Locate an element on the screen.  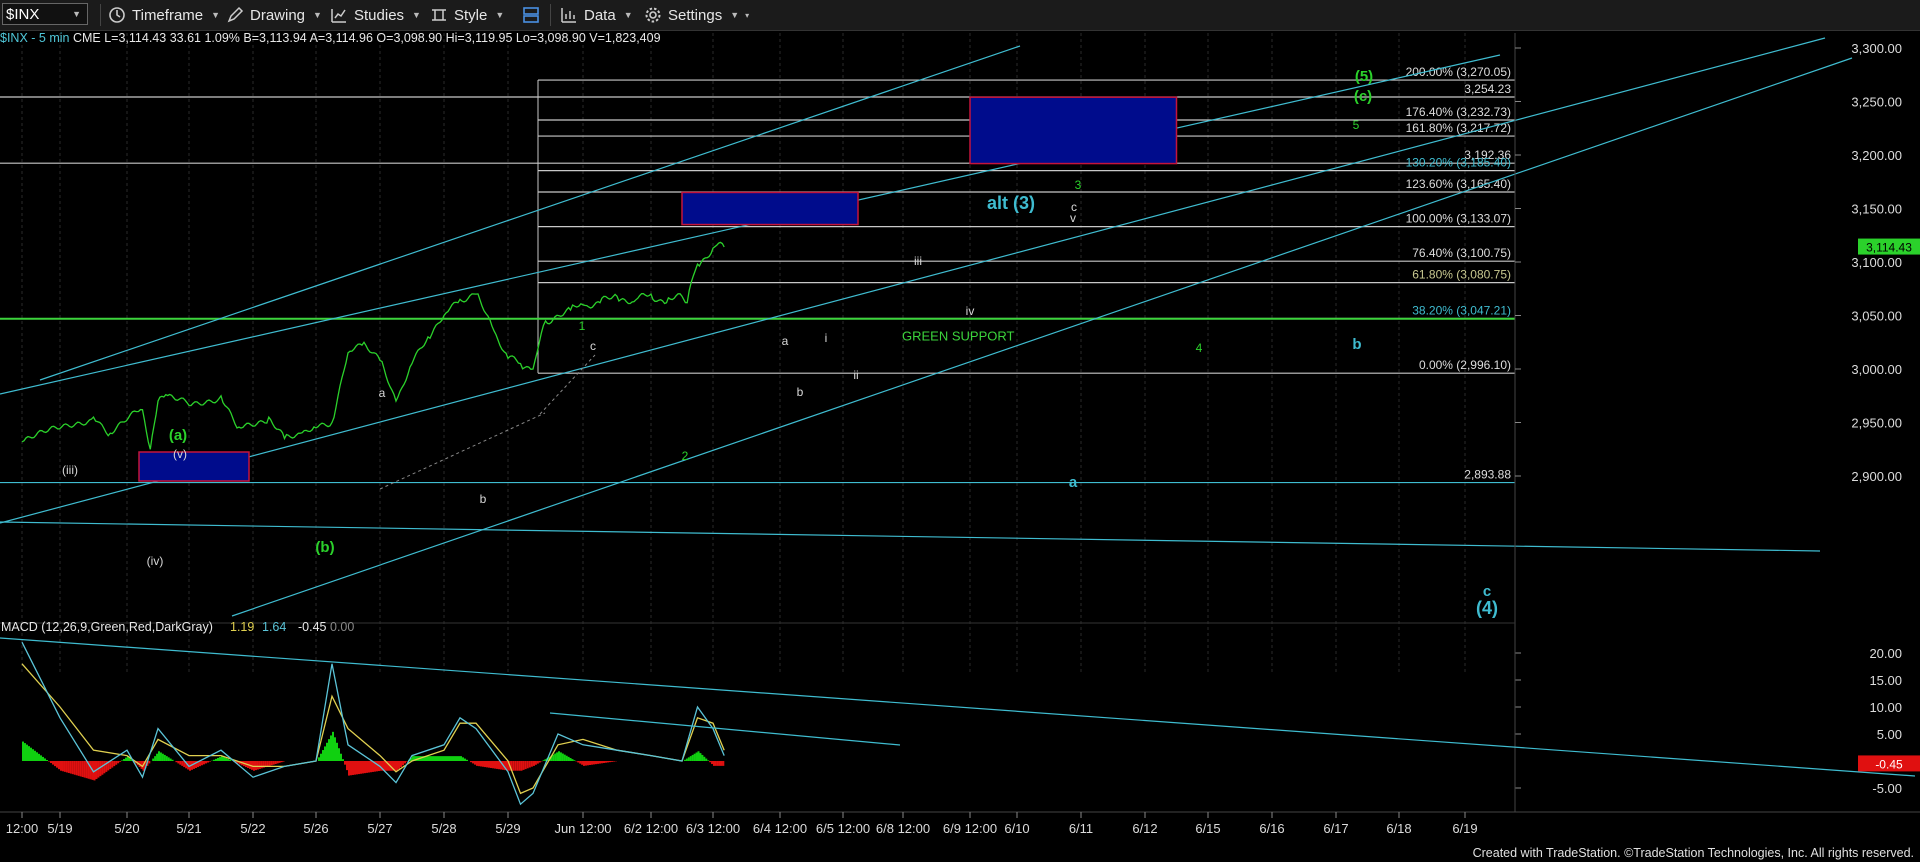
ask: A=3,114.96 is located at coordinates (341, 38).